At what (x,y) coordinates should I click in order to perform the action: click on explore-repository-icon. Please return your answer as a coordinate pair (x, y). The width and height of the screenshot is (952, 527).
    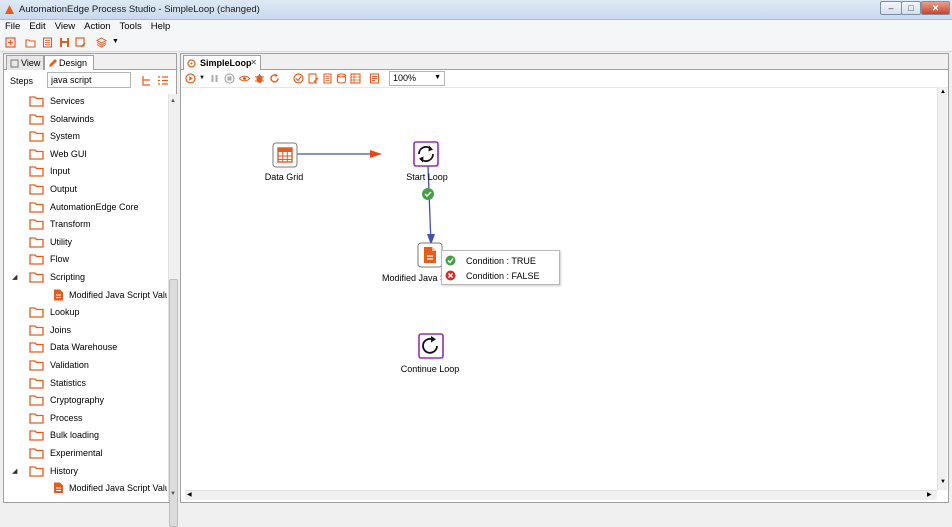
    Looking at the image, I should click on (47, 42).